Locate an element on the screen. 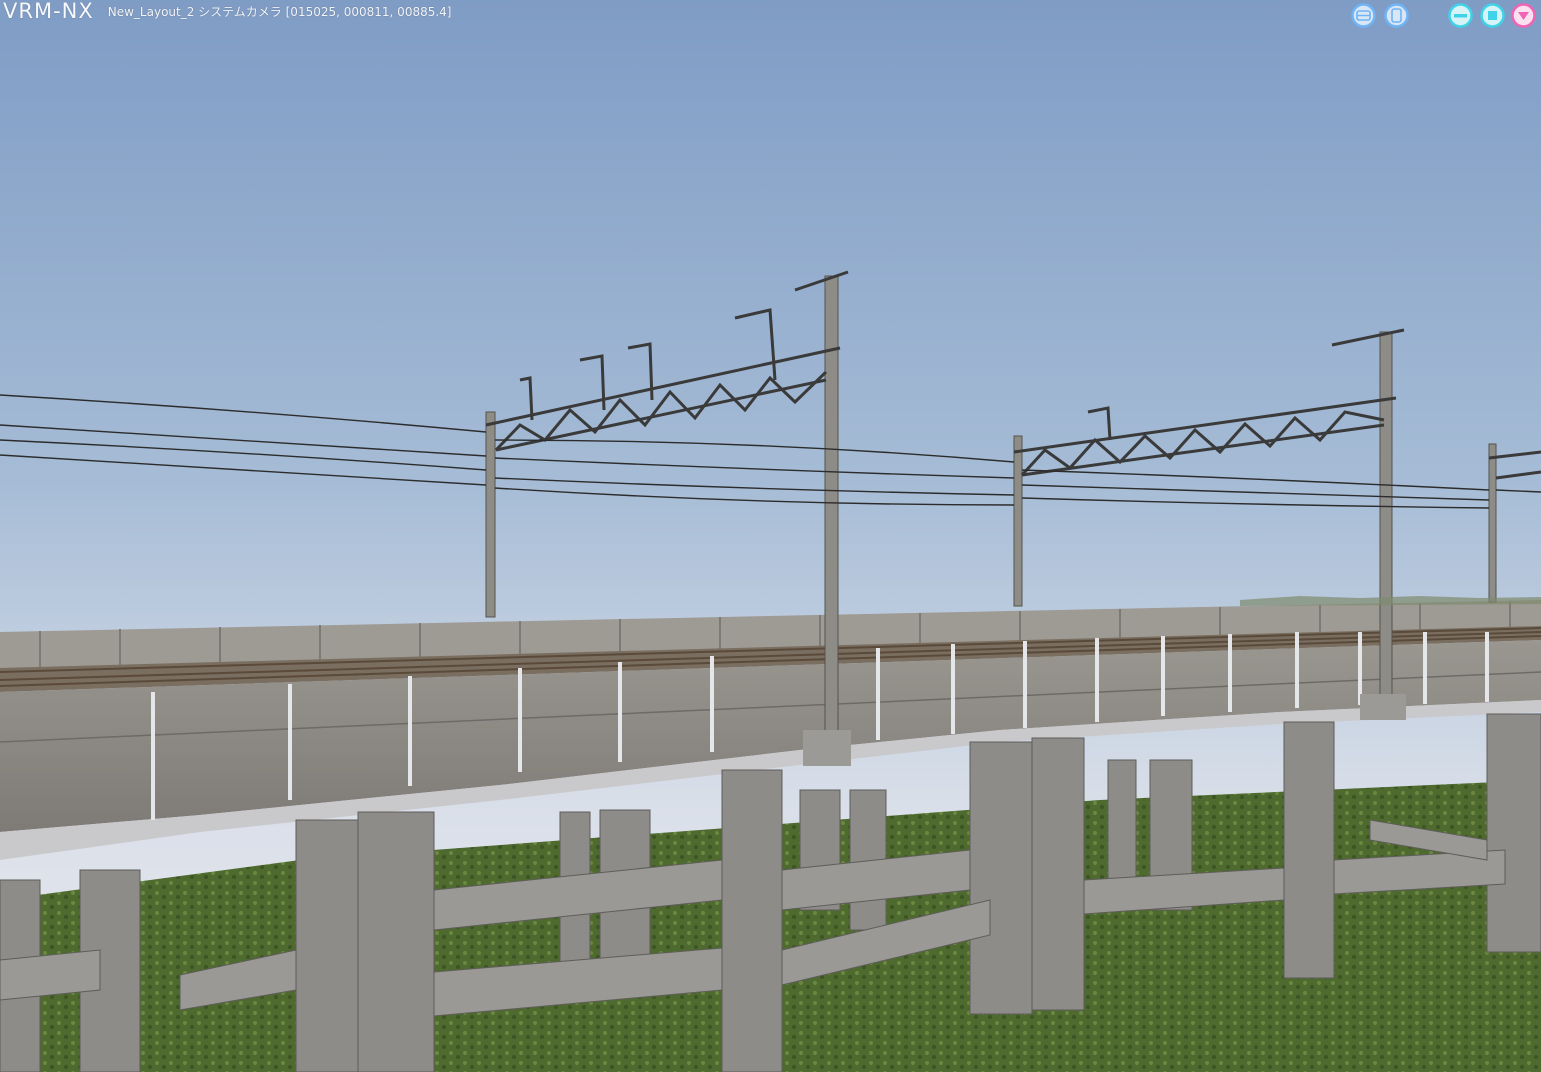 The image size is (1541, 1072). app-logo: VRM-NX is located at coordinates (48, 11).